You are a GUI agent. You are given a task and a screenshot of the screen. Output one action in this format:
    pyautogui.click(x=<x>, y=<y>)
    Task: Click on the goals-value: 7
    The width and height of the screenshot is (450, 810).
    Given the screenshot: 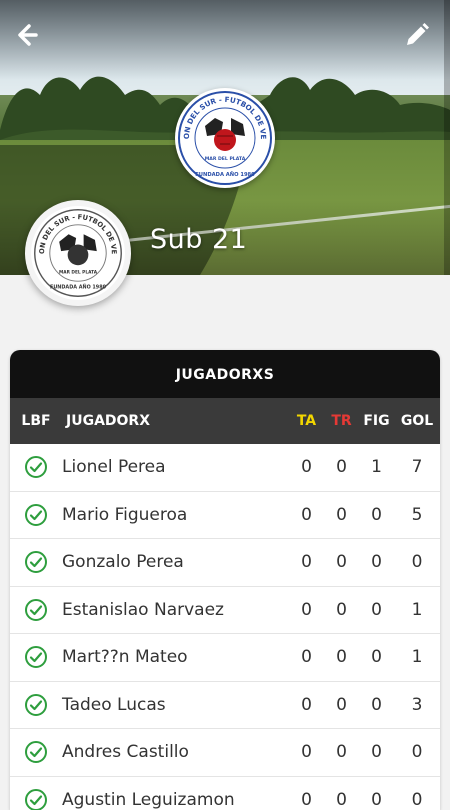 What is the action you would take?
    pyautogui.click(x=417, y=467)
    